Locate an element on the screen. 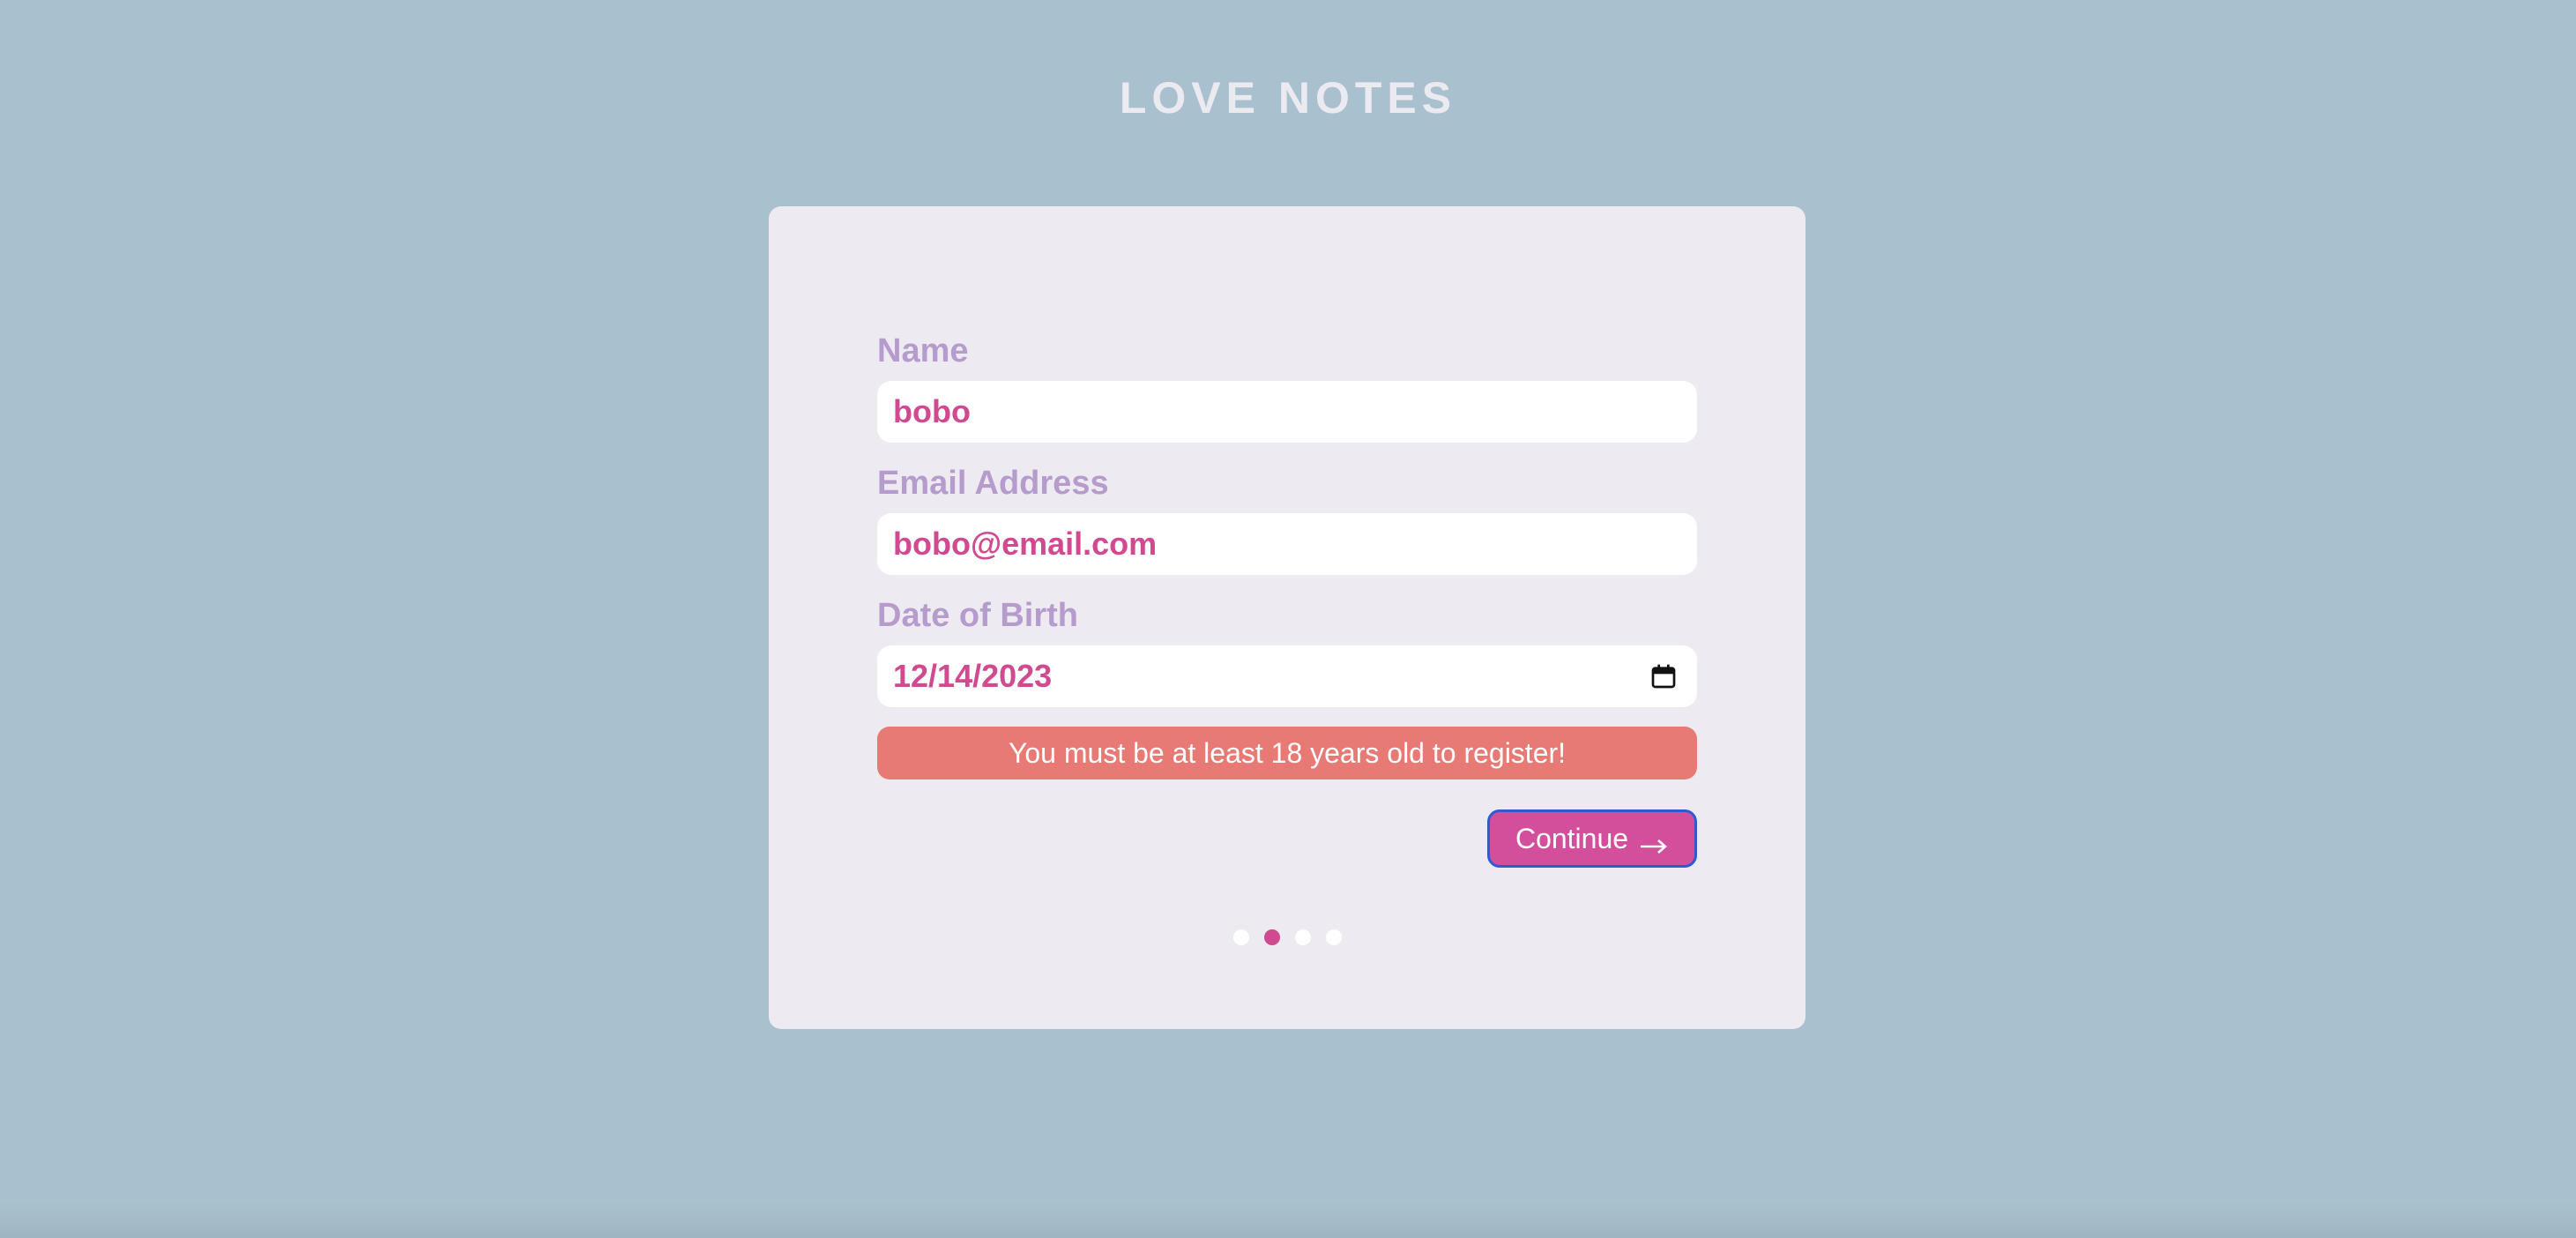  name-field-box is located at coordinates (1287, 412).